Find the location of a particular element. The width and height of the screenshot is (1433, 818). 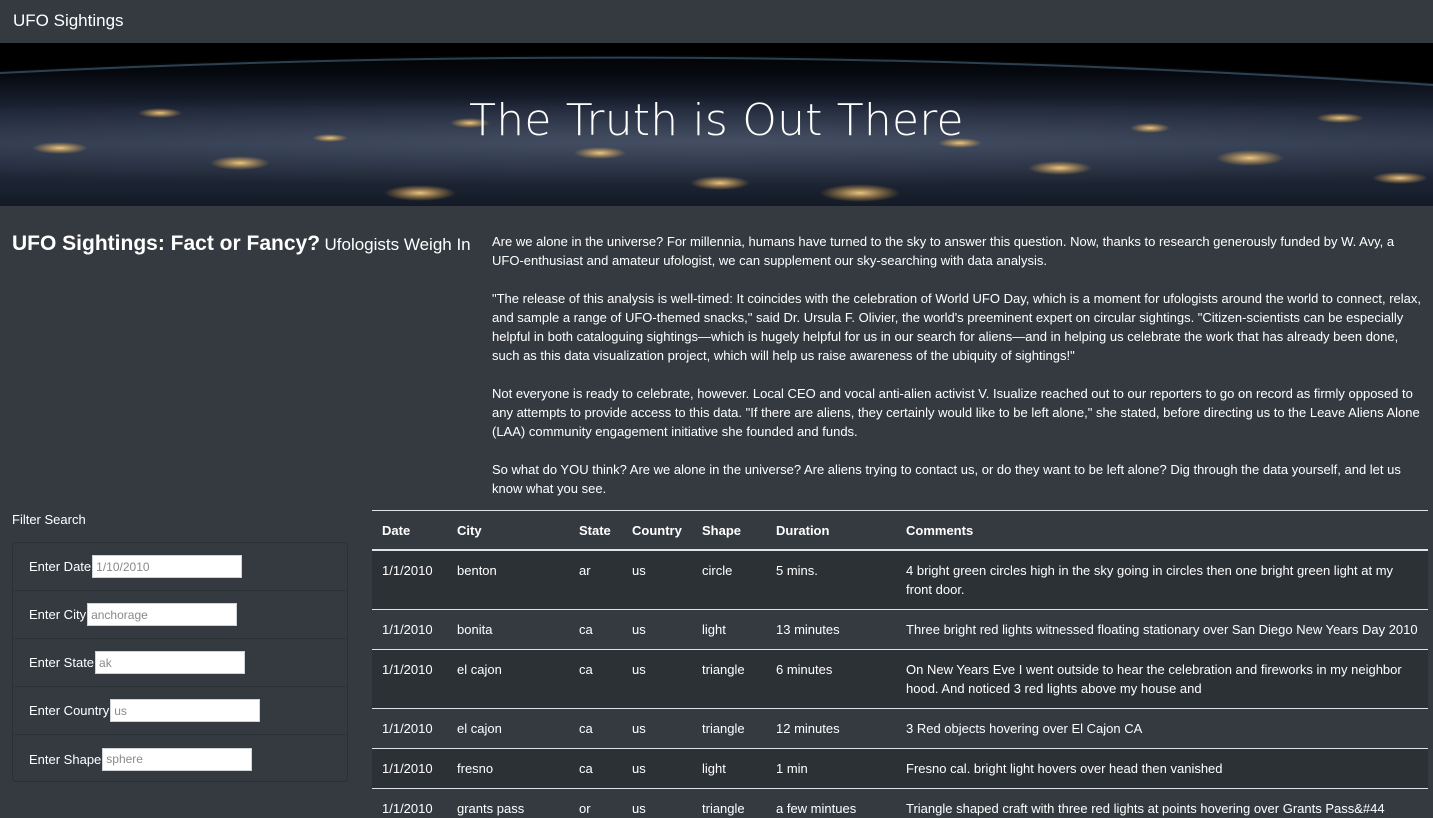

filter-label-shape: Enter Shape is located at coordinates (65, 759).